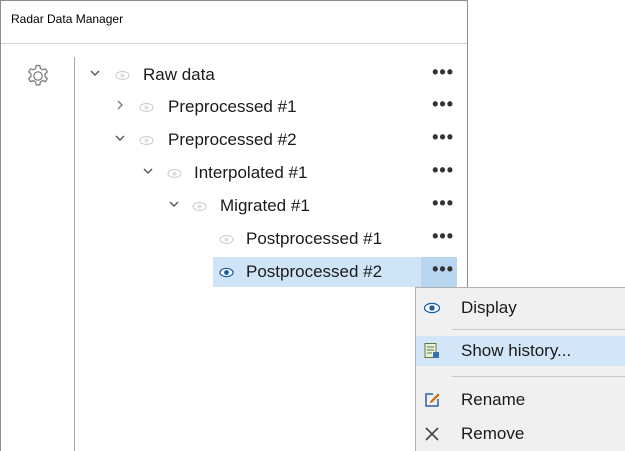  Describe the element at coordinates (74, 254) in the screenshot. I see `tree-border` at that location.